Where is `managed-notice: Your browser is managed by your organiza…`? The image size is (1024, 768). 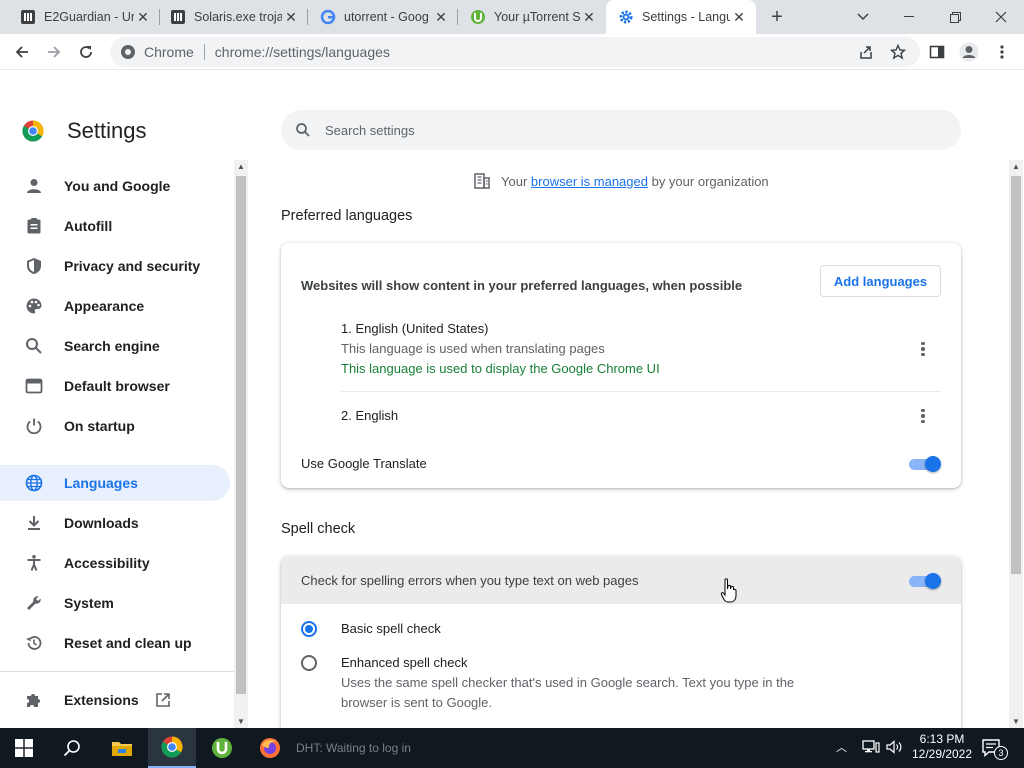
managed-notice: Your browser is managed by your organiza… is located at coordinates (621, 181).